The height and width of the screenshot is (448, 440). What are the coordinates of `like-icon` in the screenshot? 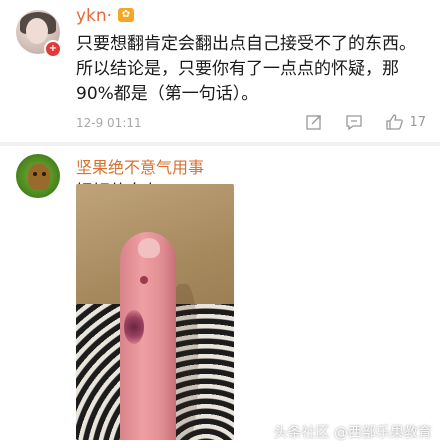 It's located at (395, 122).